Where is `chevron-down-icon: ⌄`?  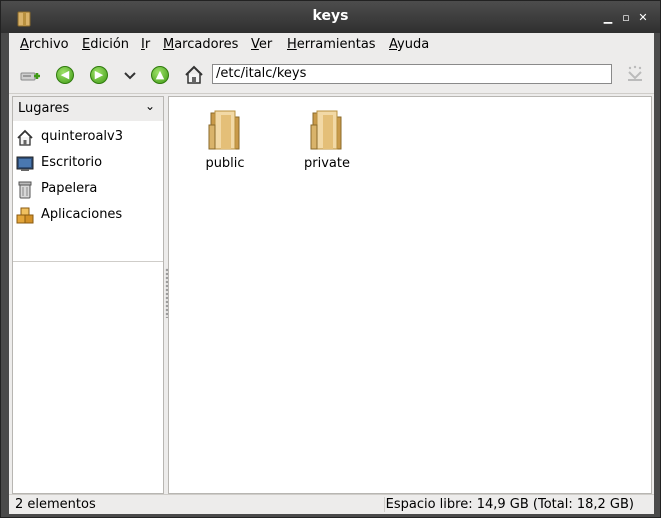
chevron-down-icon: ⌄ is located at coordinates (150, 106).